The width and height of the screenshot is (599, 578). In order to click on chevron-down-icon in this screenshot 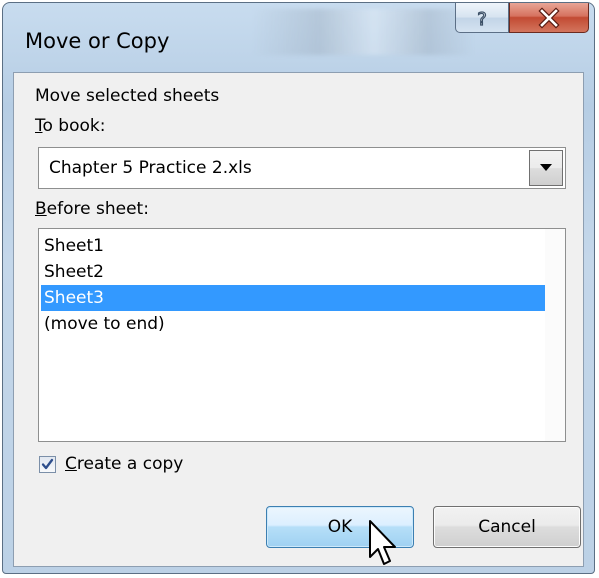, I will do `click(546, 167)`.